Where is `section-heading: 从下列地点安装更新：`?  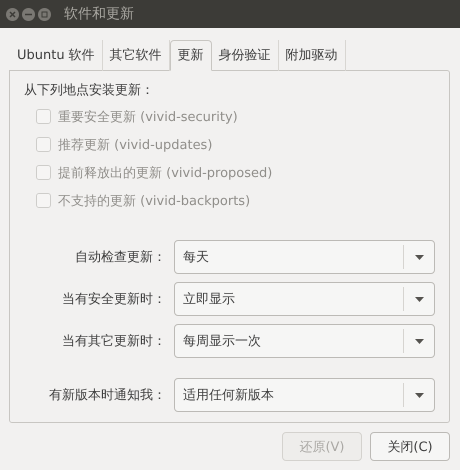 section-heading: 从下列地点安装更新： is located at coordinates (89, 90).